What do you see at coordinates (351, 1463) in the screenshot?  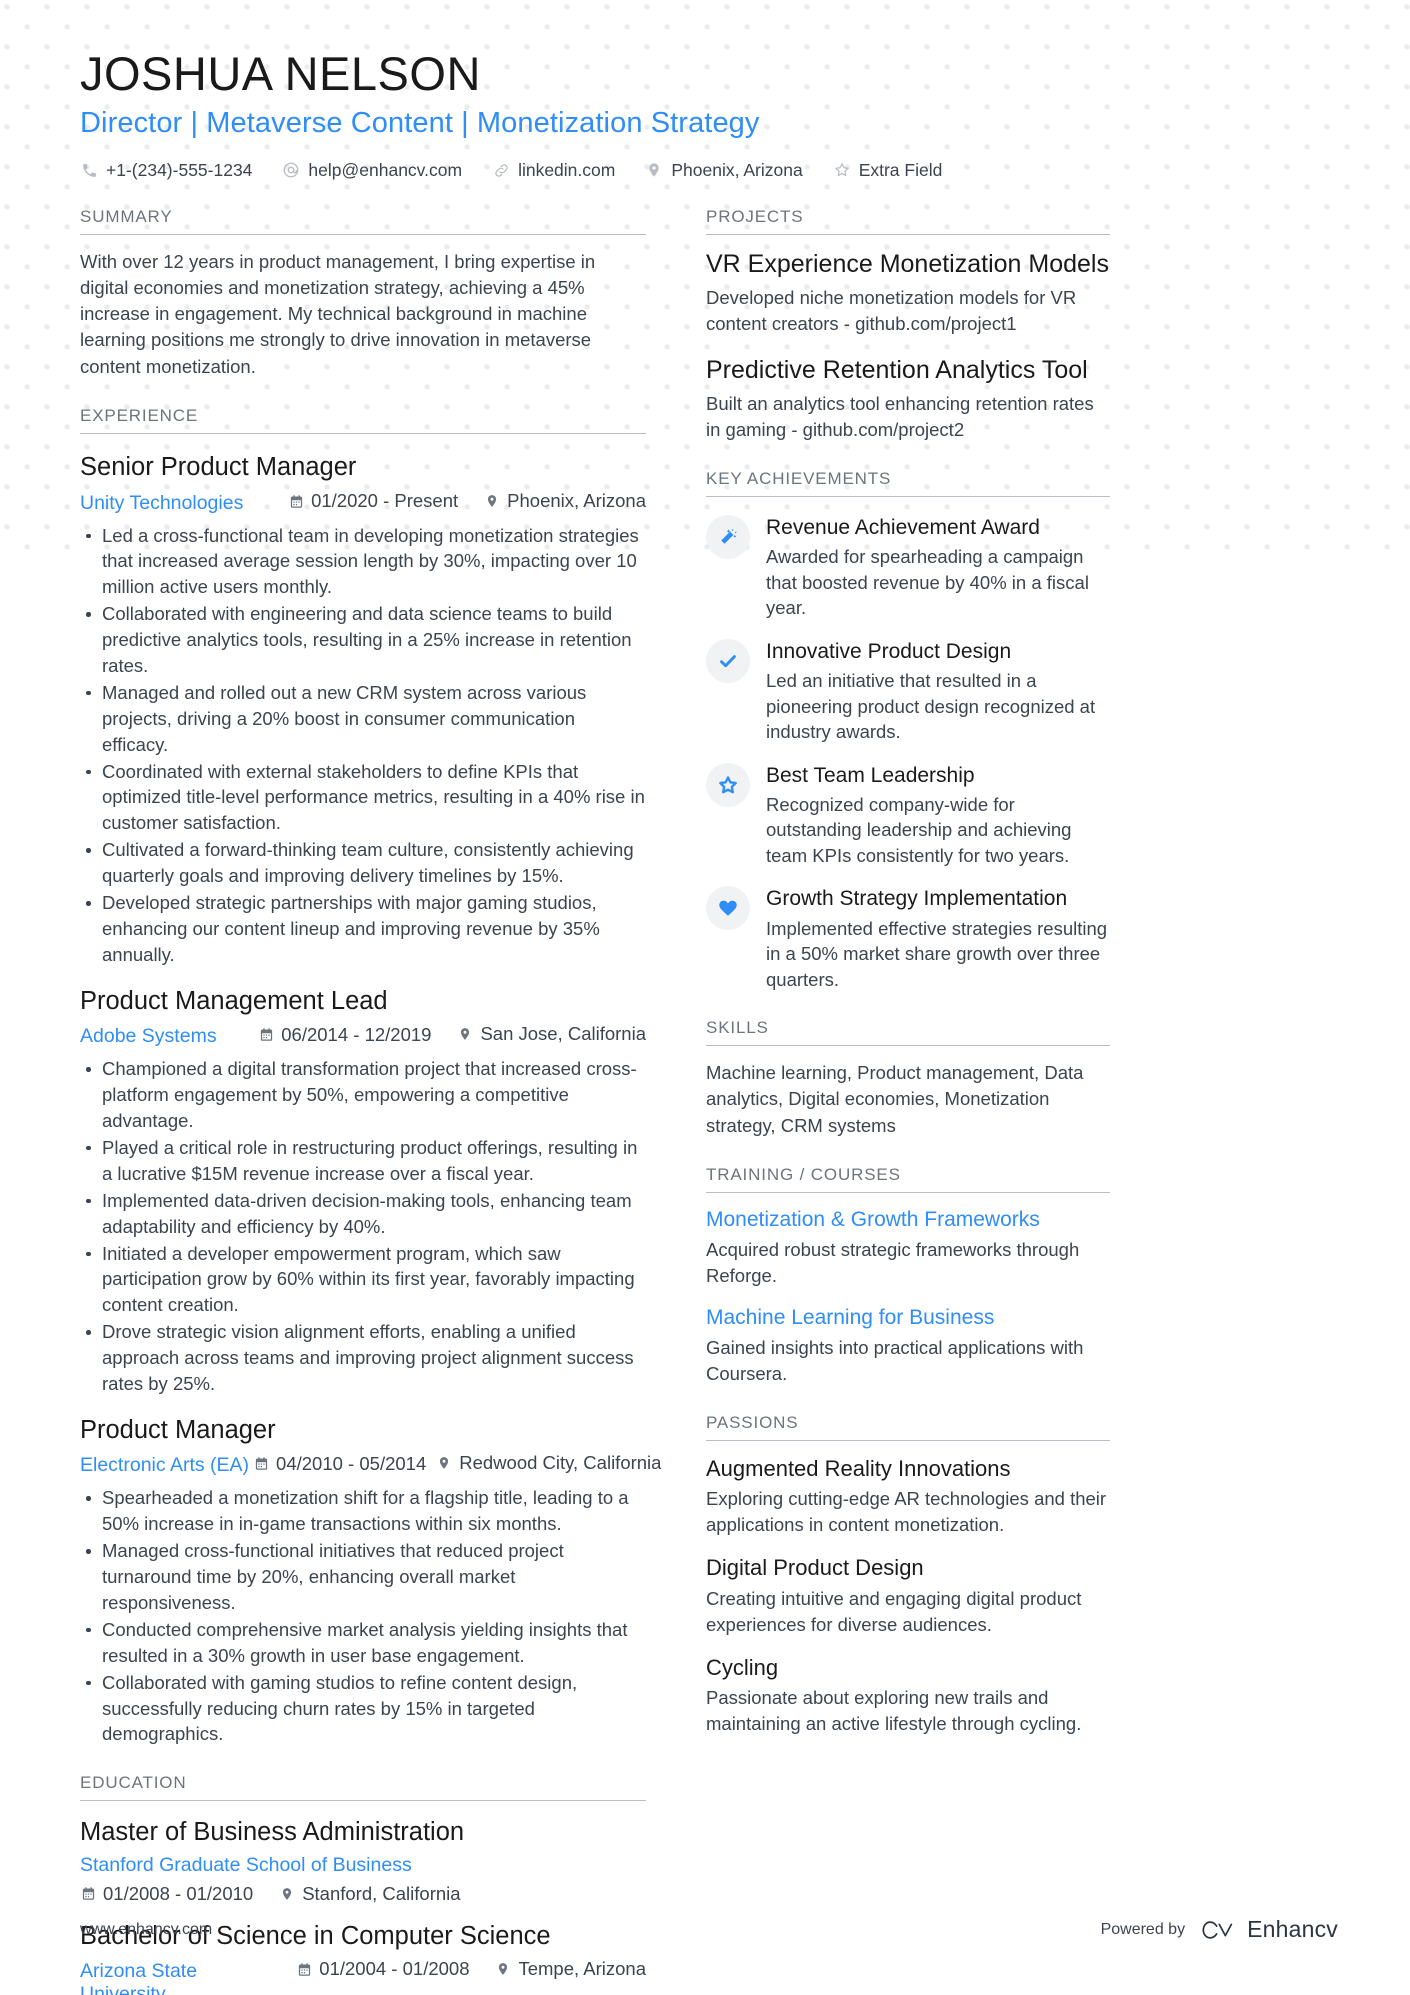 I see `job-dates-text: 04/2010 - 05/2014` at bounding box center [351, 1463].